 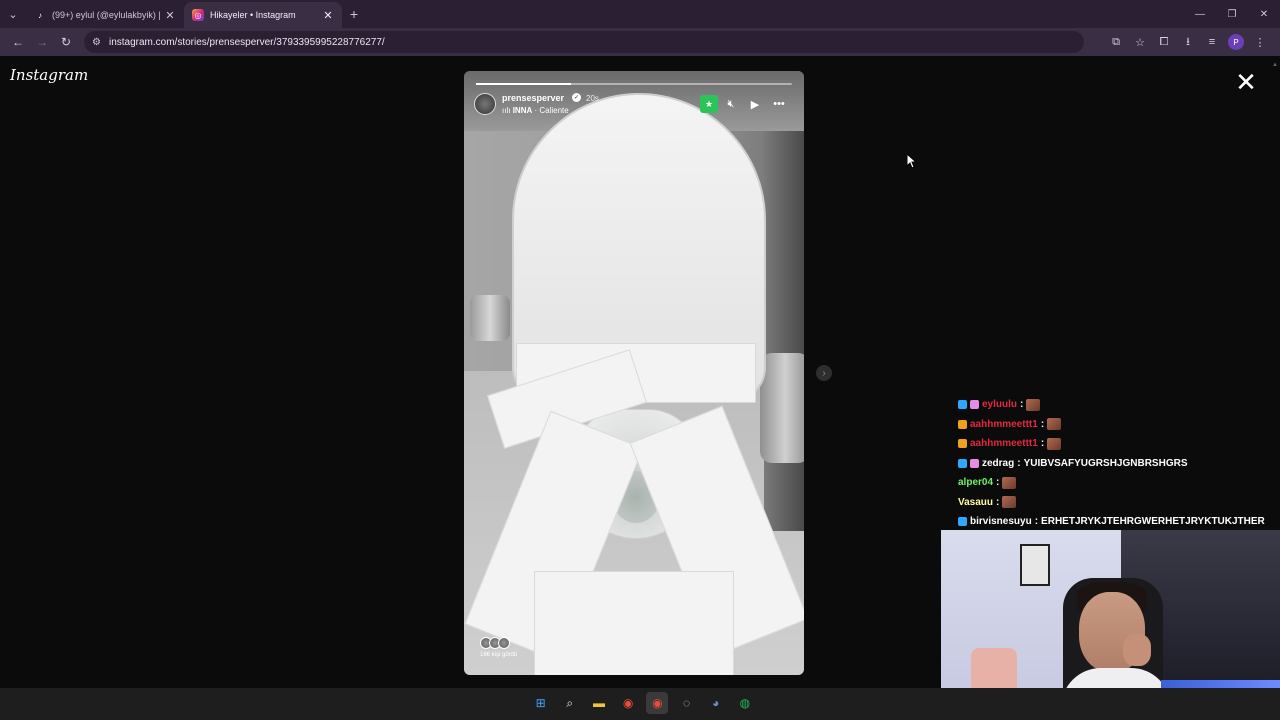 I want to click on more-options-icon: •••, so click(x=779, y=104).